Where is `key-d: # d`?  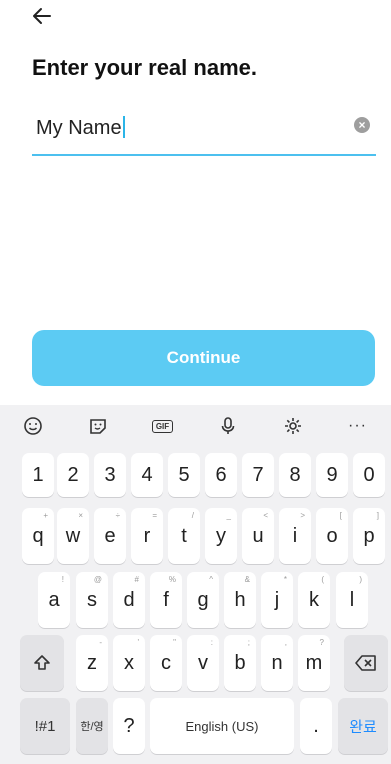 key-d: # d is located at coordinates (129, 600).